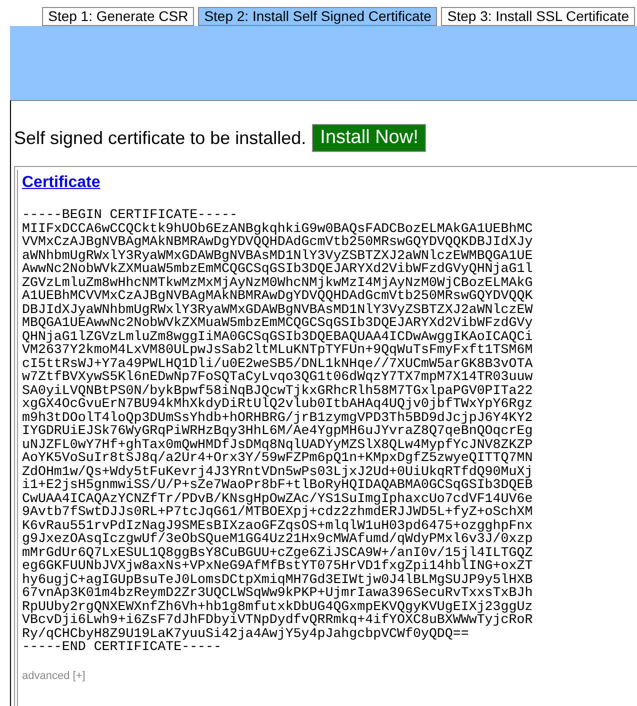 This screenshot has width=637, height=706. Describe the element at coordinates (118, 16) in the screenshot. I see `step-tab: Step 1: Generate CSR` at that location.